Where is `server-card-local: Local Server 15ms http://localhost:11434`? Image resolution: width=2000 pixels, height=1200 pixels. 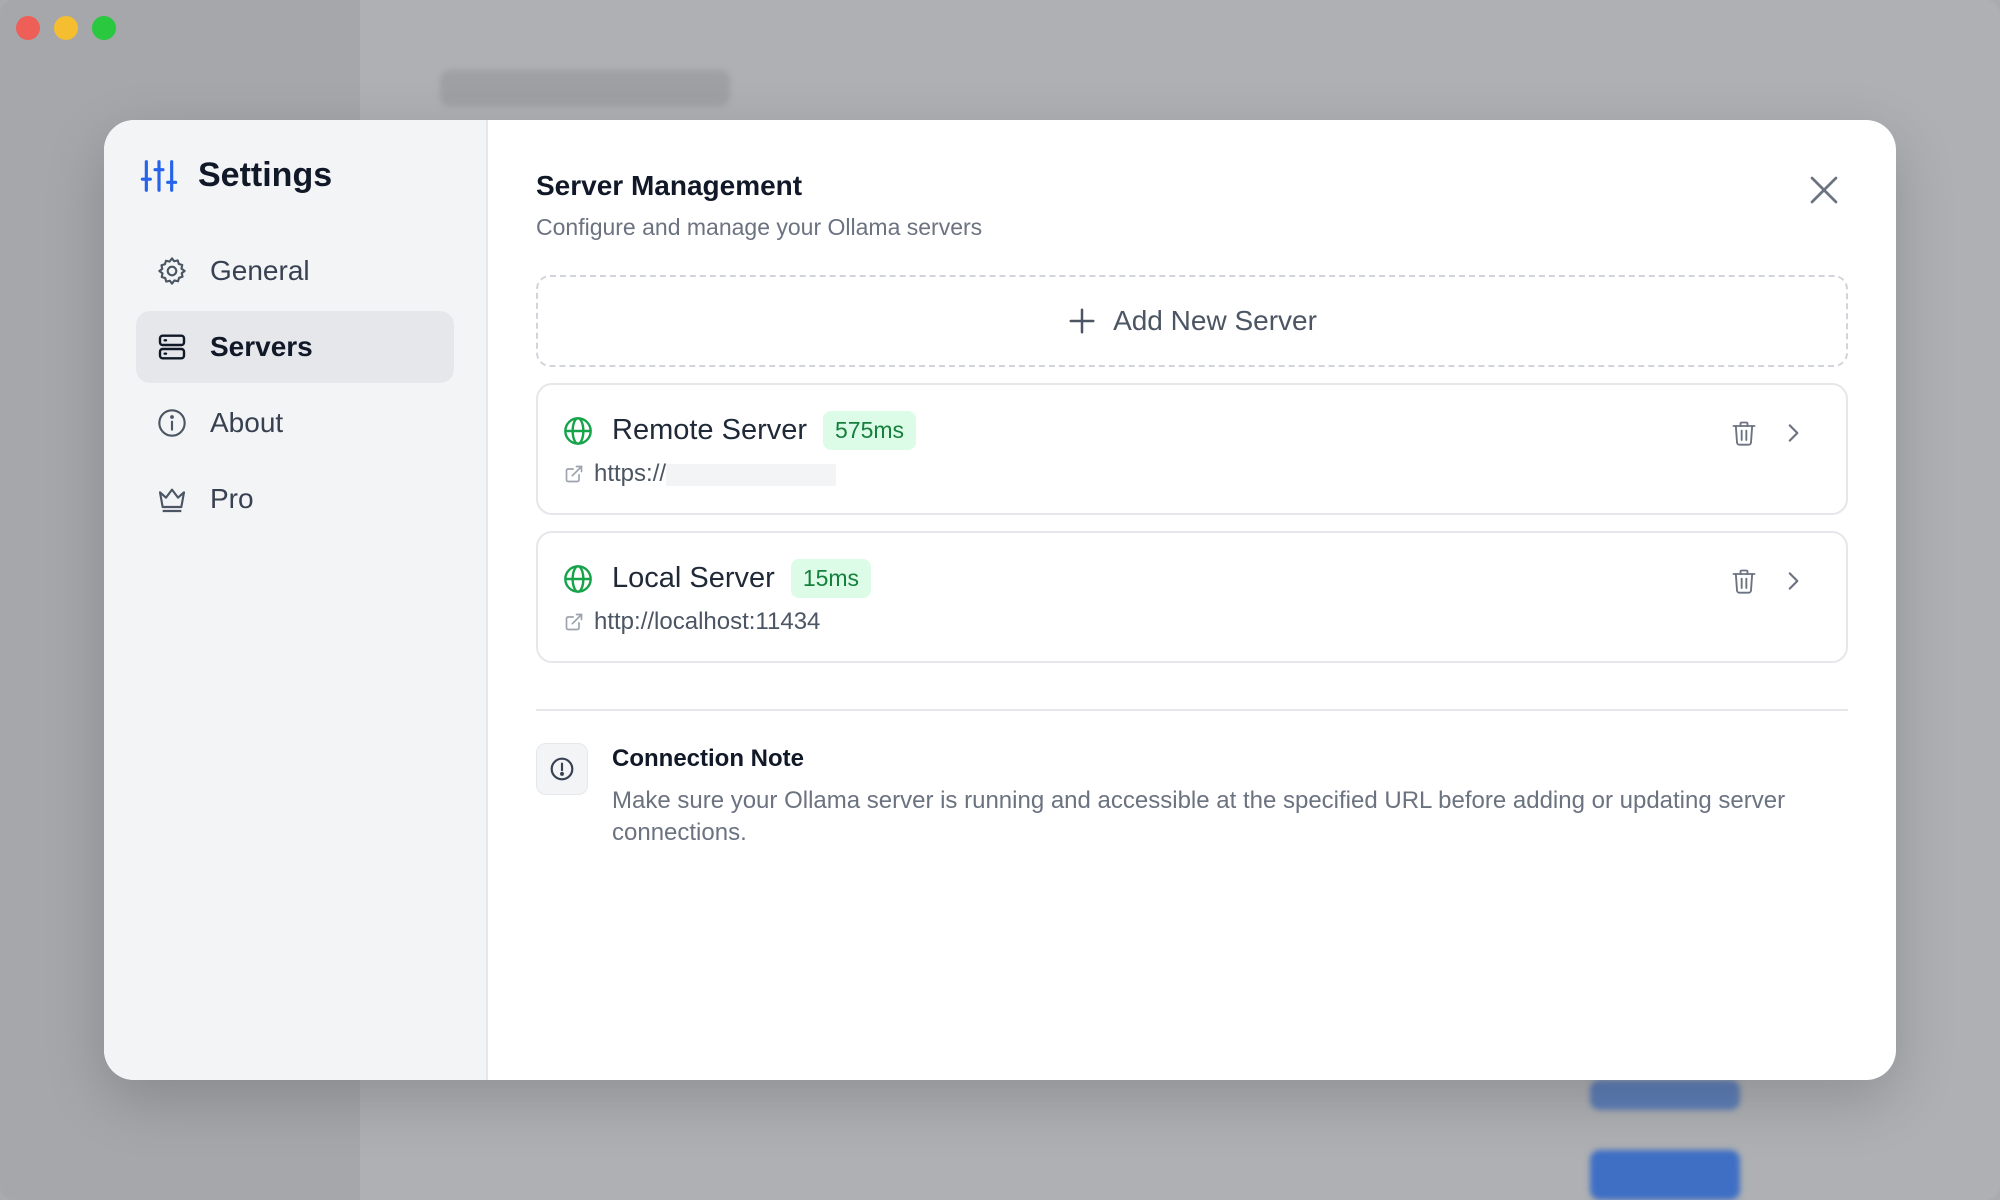 server-card-local: Local Server 15ms http://localhost:11434 is located at coordinates (1192, 597).